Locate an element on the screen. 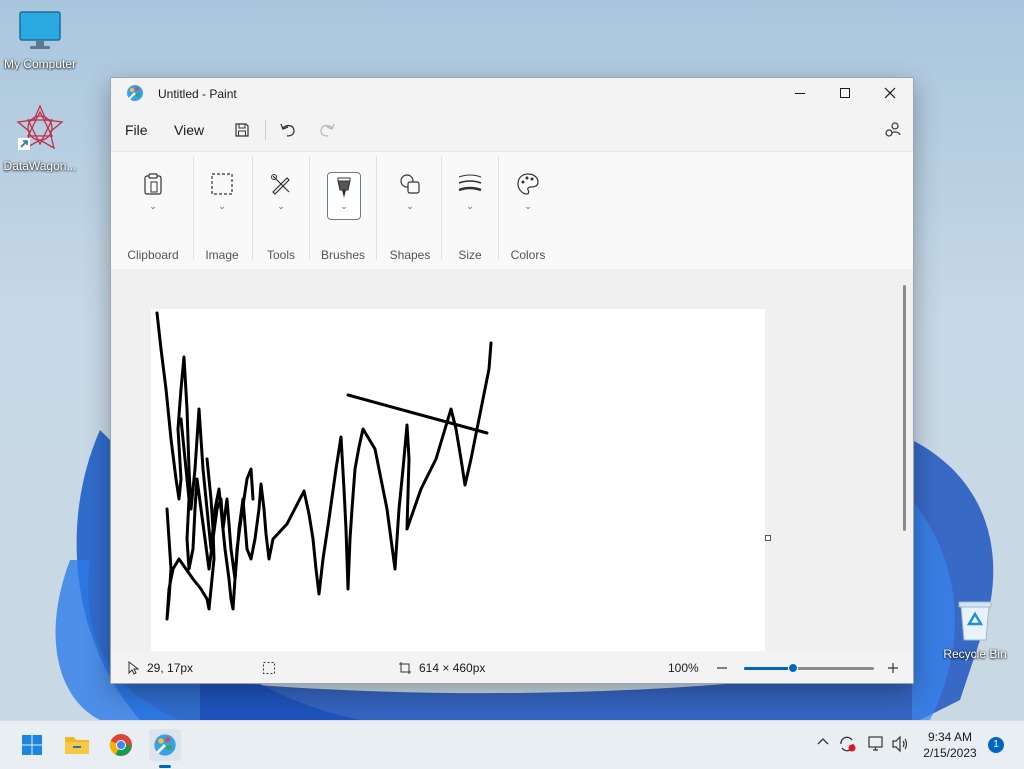 The height and width of the screenshot is (769, 1024). start-button is located at coordinates (32, 745).